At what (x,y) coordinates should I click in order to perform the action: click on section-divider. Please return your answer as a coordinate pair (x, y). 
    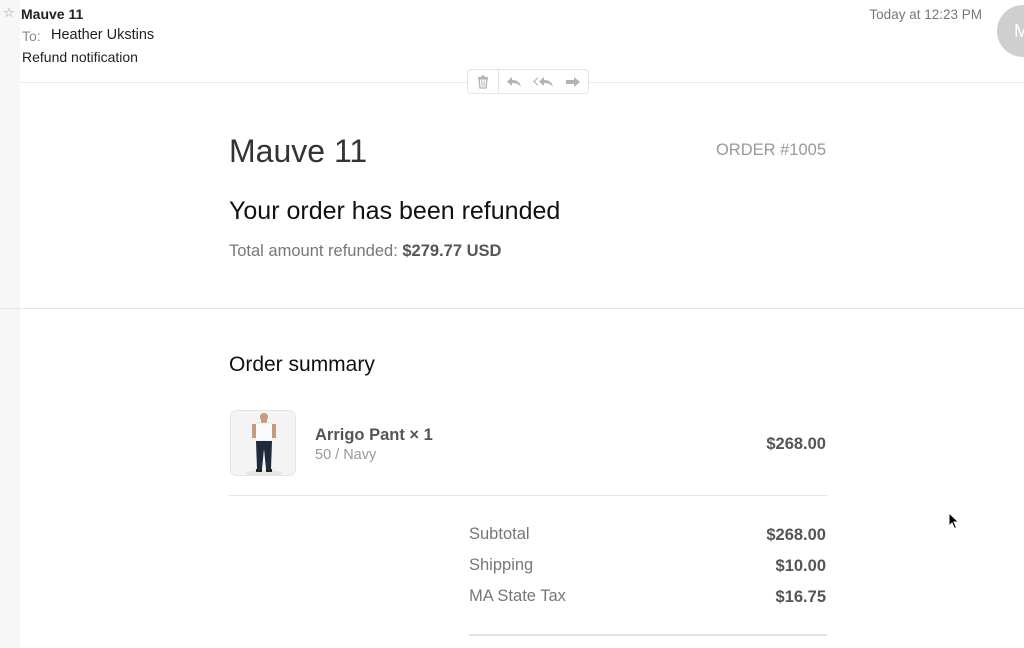
    Looking at the image, I should click on (512, 308).